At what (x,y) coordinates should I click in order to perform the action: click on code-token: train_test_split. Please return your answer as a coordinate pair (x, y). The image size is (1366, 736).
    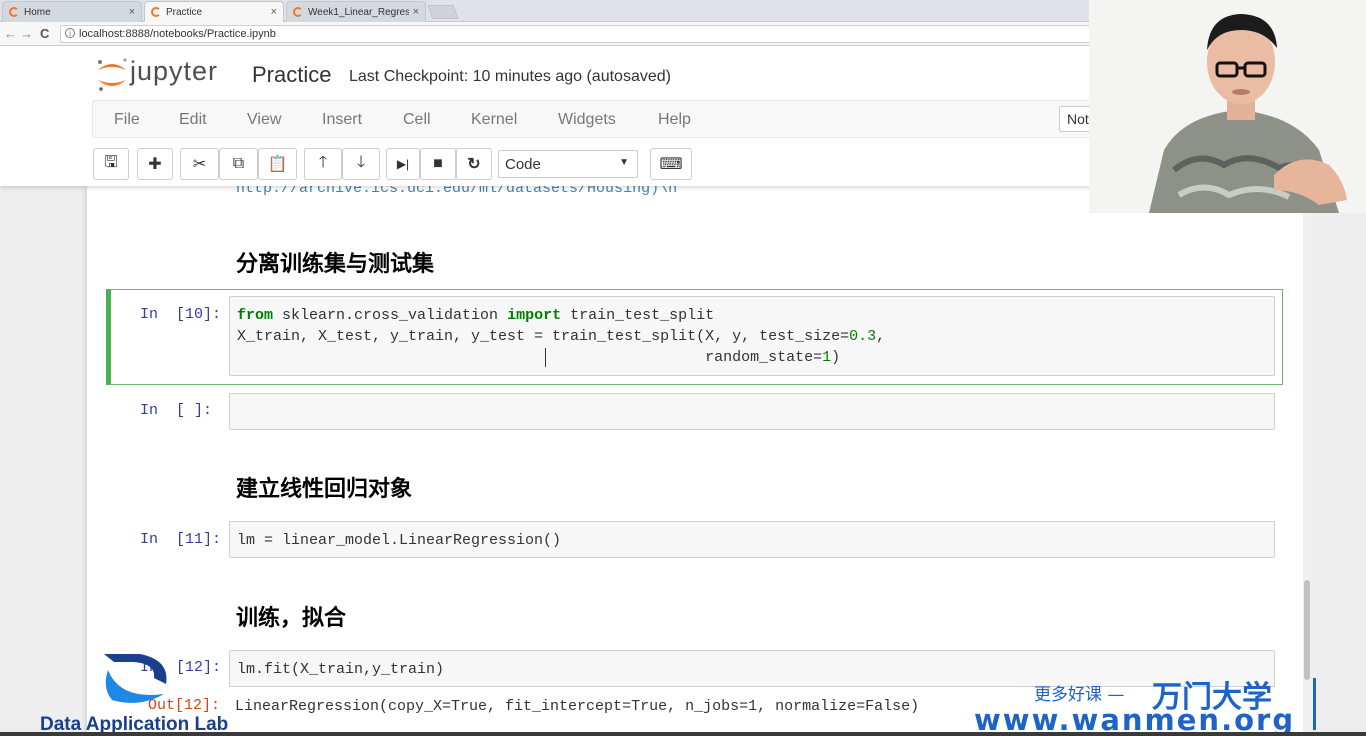
    Looking at the image, I should click on (638, 315).